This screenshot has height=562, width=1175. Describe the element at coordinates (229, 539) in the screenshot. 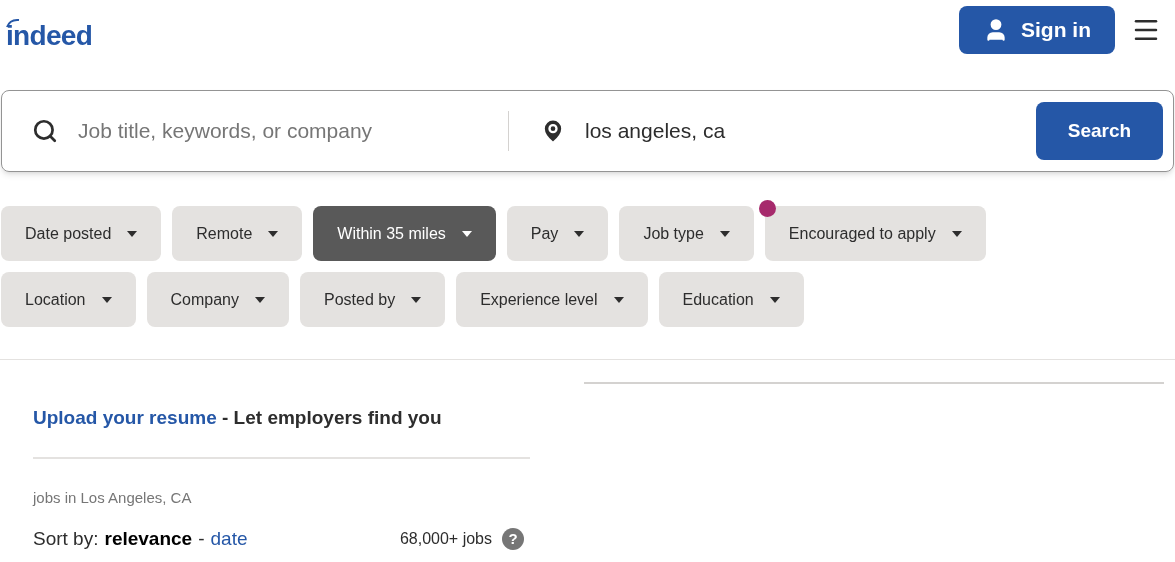

I see `sort-option: date` at that location.